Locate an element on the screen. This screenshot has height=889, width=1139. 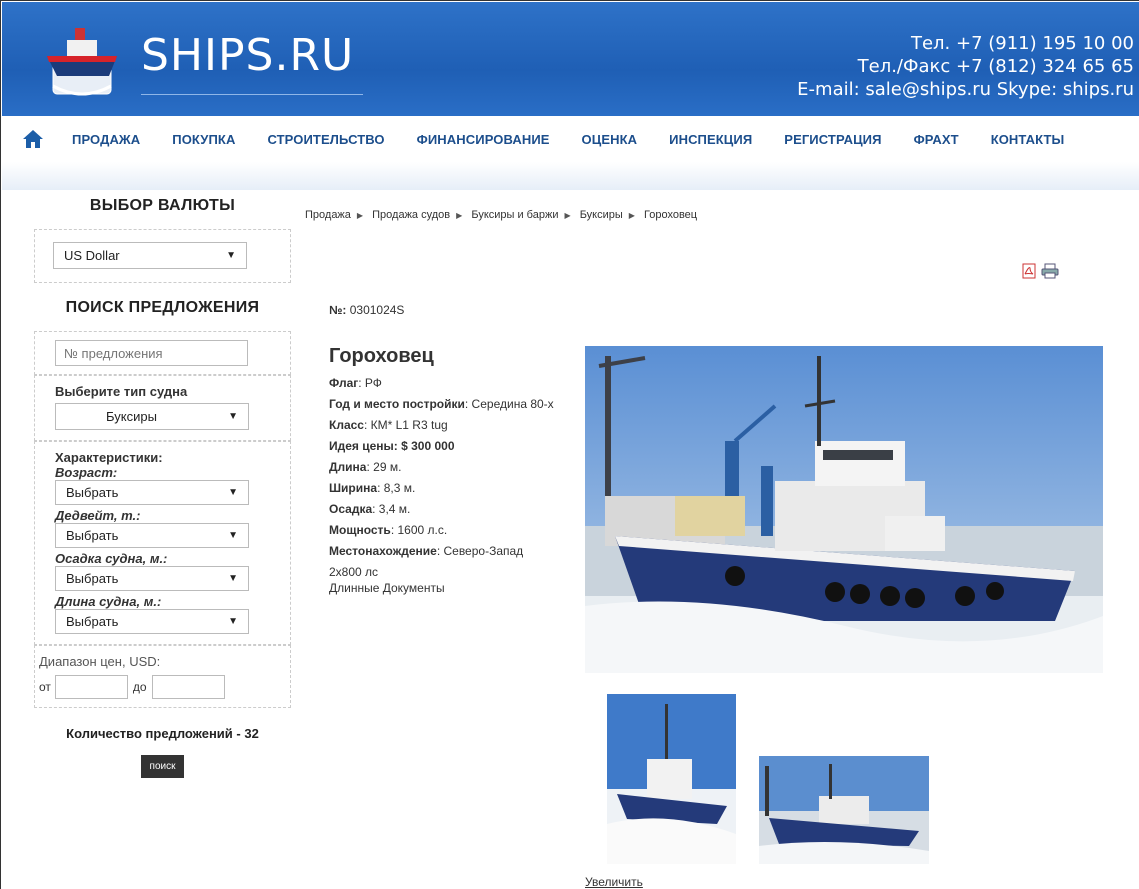
nav-registration: РЕГИСТРАЦИЯ is located at coordinates (832, 139).